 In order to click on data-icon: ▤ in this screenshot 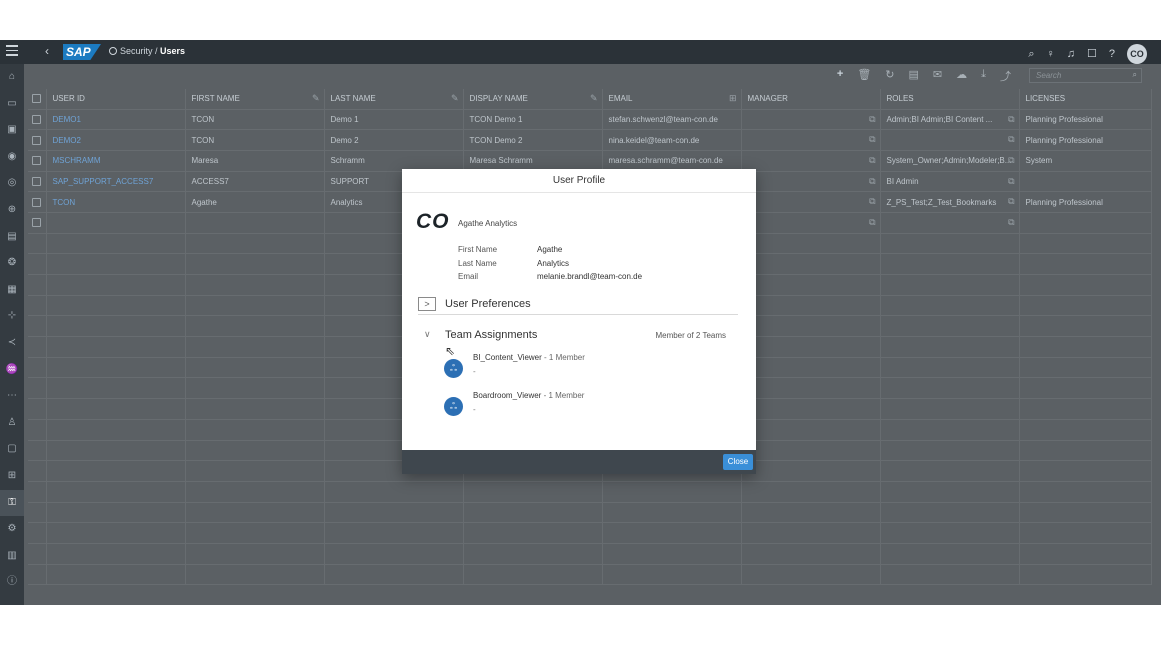, I will do `click(12, 237)`.